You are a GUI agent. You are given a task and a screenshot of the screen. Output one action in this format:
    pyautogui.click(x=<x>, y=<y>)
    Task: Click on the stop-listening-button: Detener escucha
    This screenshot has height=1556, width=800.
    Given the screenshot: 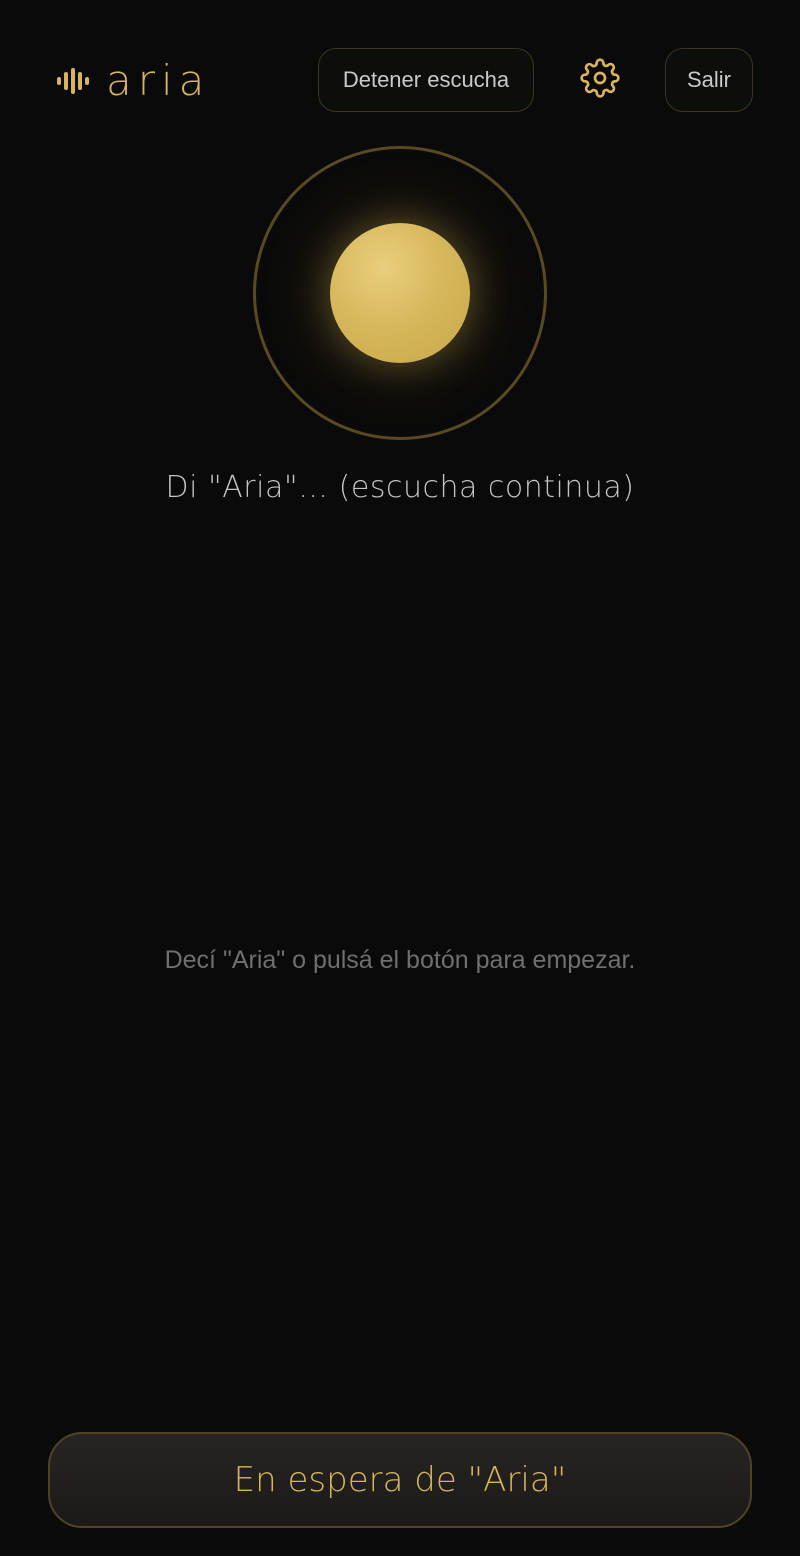 What is the action you would take?
    pyautogui.click(x=426, y=80)
    